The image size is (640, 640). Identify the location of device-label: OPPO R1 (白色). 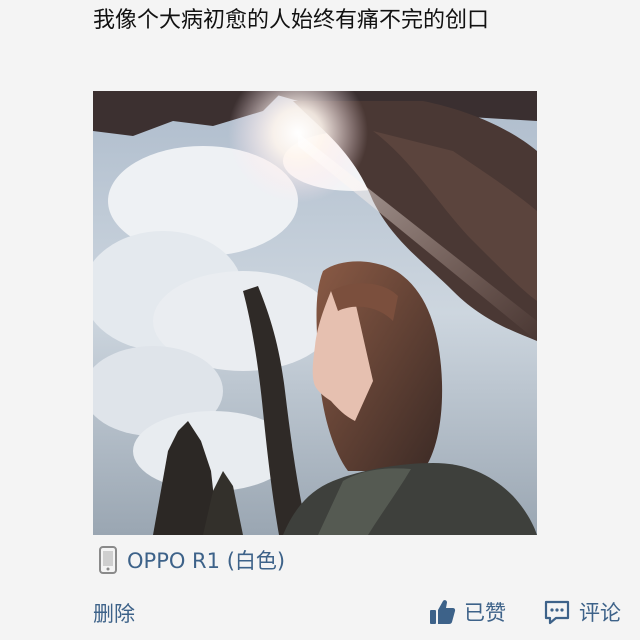
(206, 560).